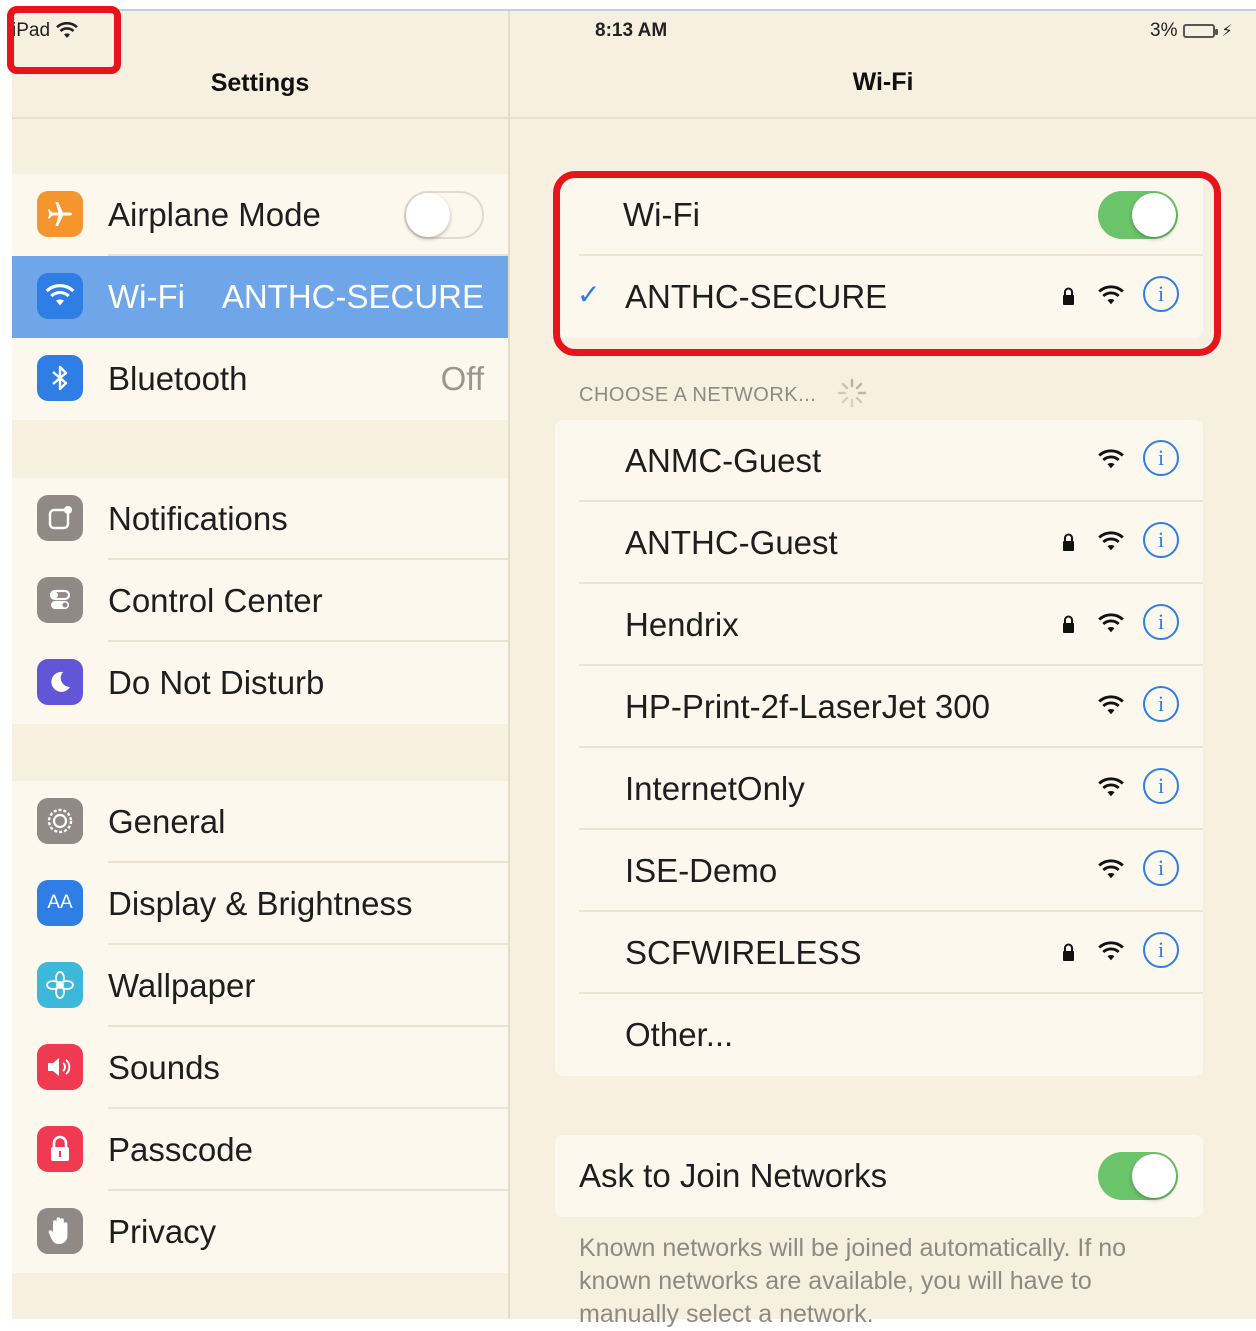  I want to click on network-name: HP-Print-2f-LaserJet 300, so click(807, 706).